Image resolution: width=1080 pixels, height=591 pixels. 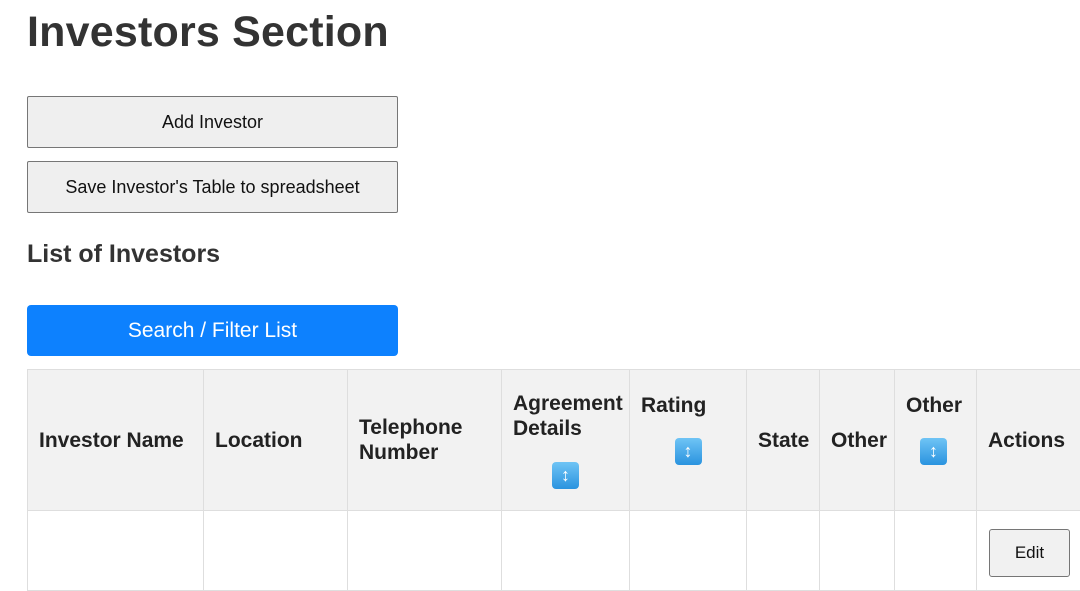 I want to click on cell-investor-name, so click(x=116, y=551).